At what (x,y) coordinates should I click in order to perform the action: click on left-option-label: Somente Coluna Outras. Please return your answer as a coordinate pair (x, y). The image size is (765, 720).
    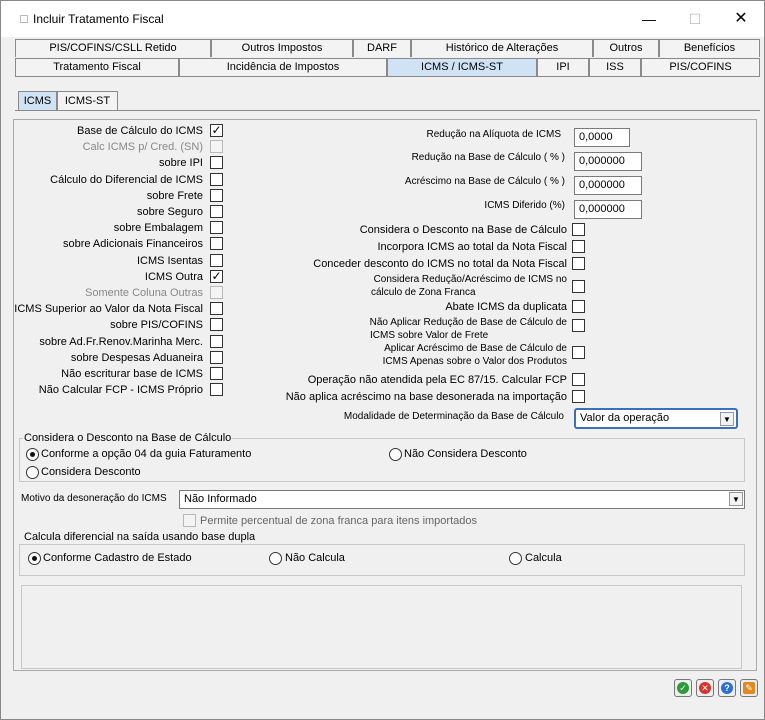
    Looking at the image, I should click on (143, 293).